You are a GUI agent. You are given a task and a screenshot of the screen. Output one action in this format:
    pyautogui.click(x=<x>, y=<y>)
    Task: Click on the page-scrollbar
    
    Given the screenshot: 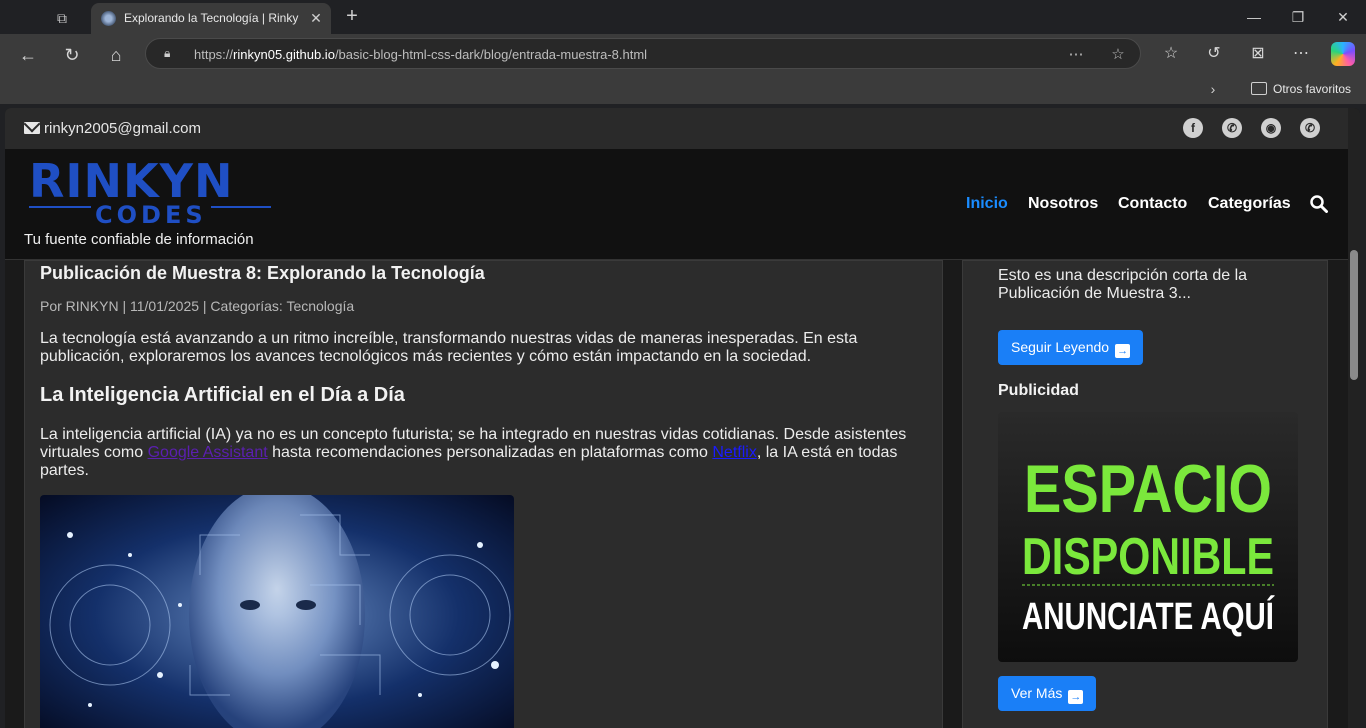 What is the action you would take?
    pyautogui.click(x=1354, y=418)
    